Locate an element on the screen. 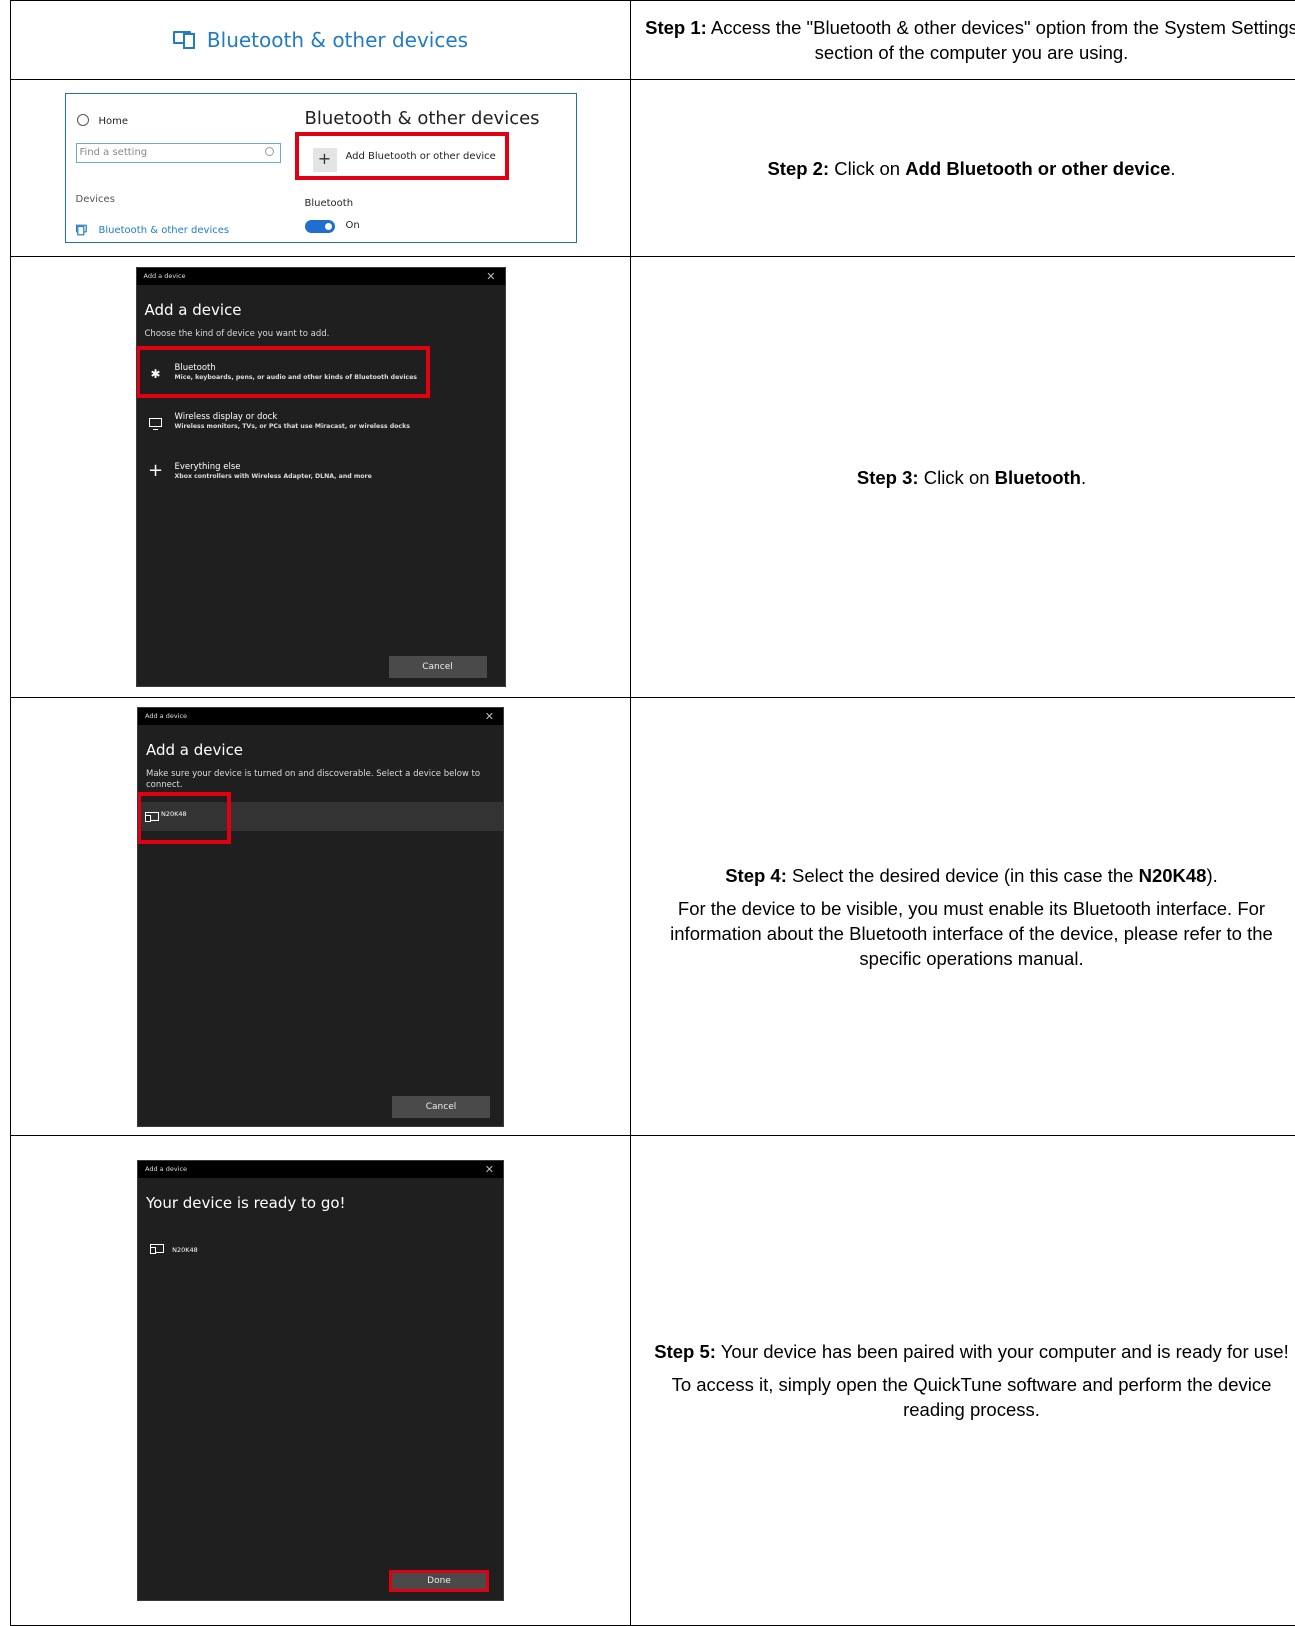 The height and width of the screenshot is (1626, 1295). step4-text-end: ). is located at coordinates (1211, 875).